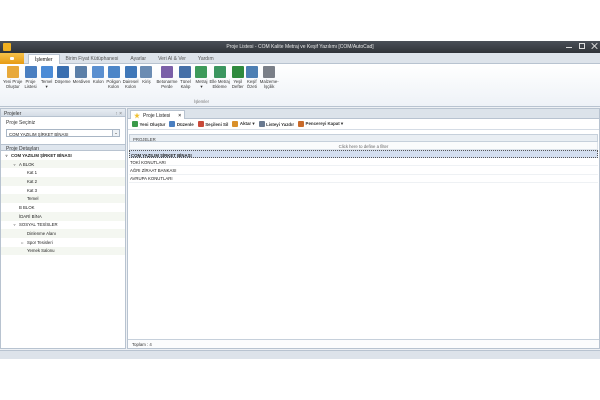 Image resolution: width=600 pixels, height=400 pixels. What do you see at coordinates (12, 72) in the screenshot?
I see `folder-new-icon` at bounding box center [12, 72].